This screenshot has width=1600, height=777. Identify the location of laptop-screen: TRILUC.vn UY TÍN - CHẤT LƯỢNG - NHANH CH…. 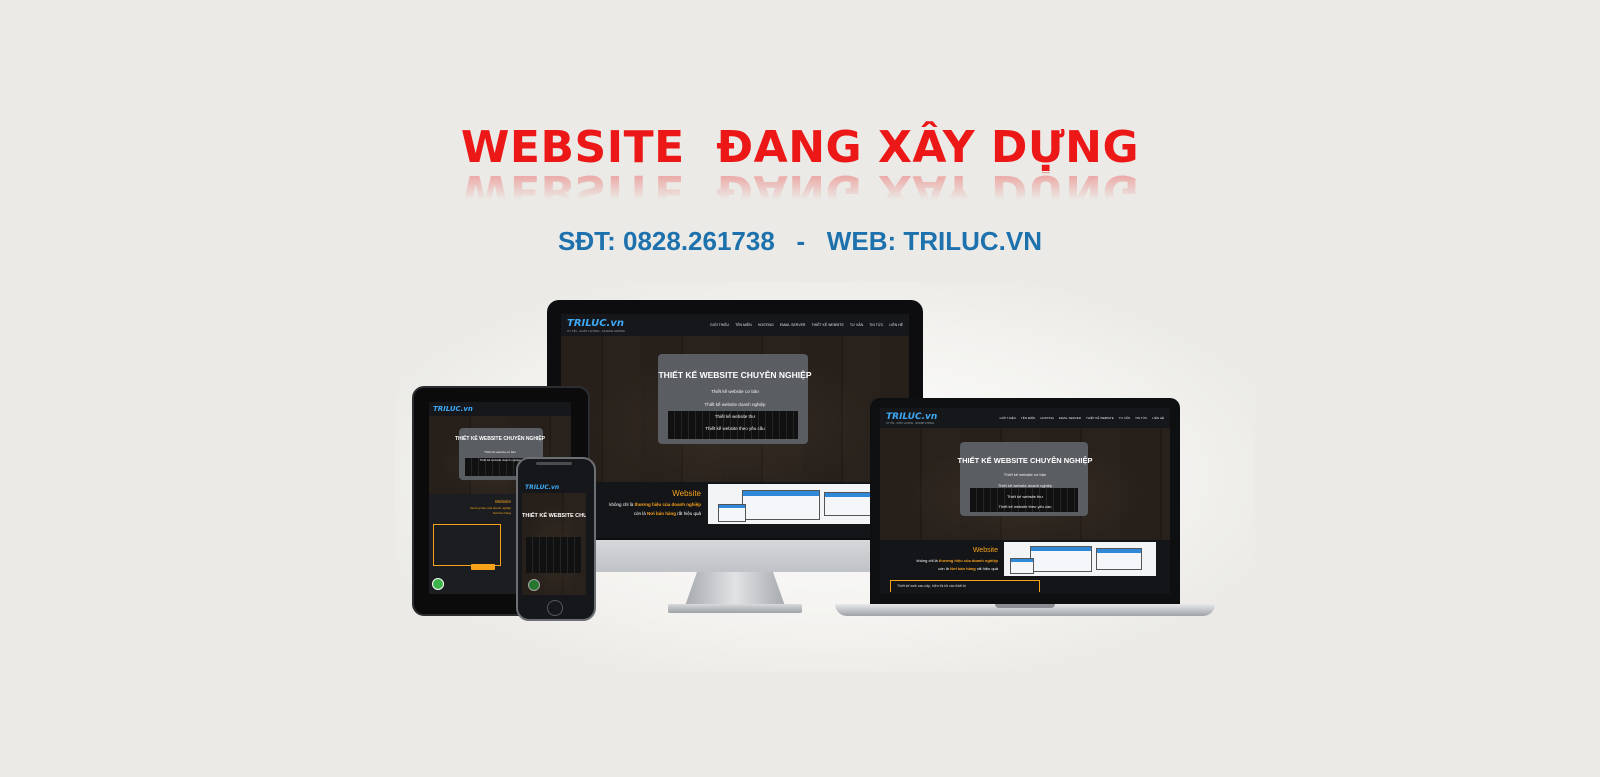
(1025, 501).